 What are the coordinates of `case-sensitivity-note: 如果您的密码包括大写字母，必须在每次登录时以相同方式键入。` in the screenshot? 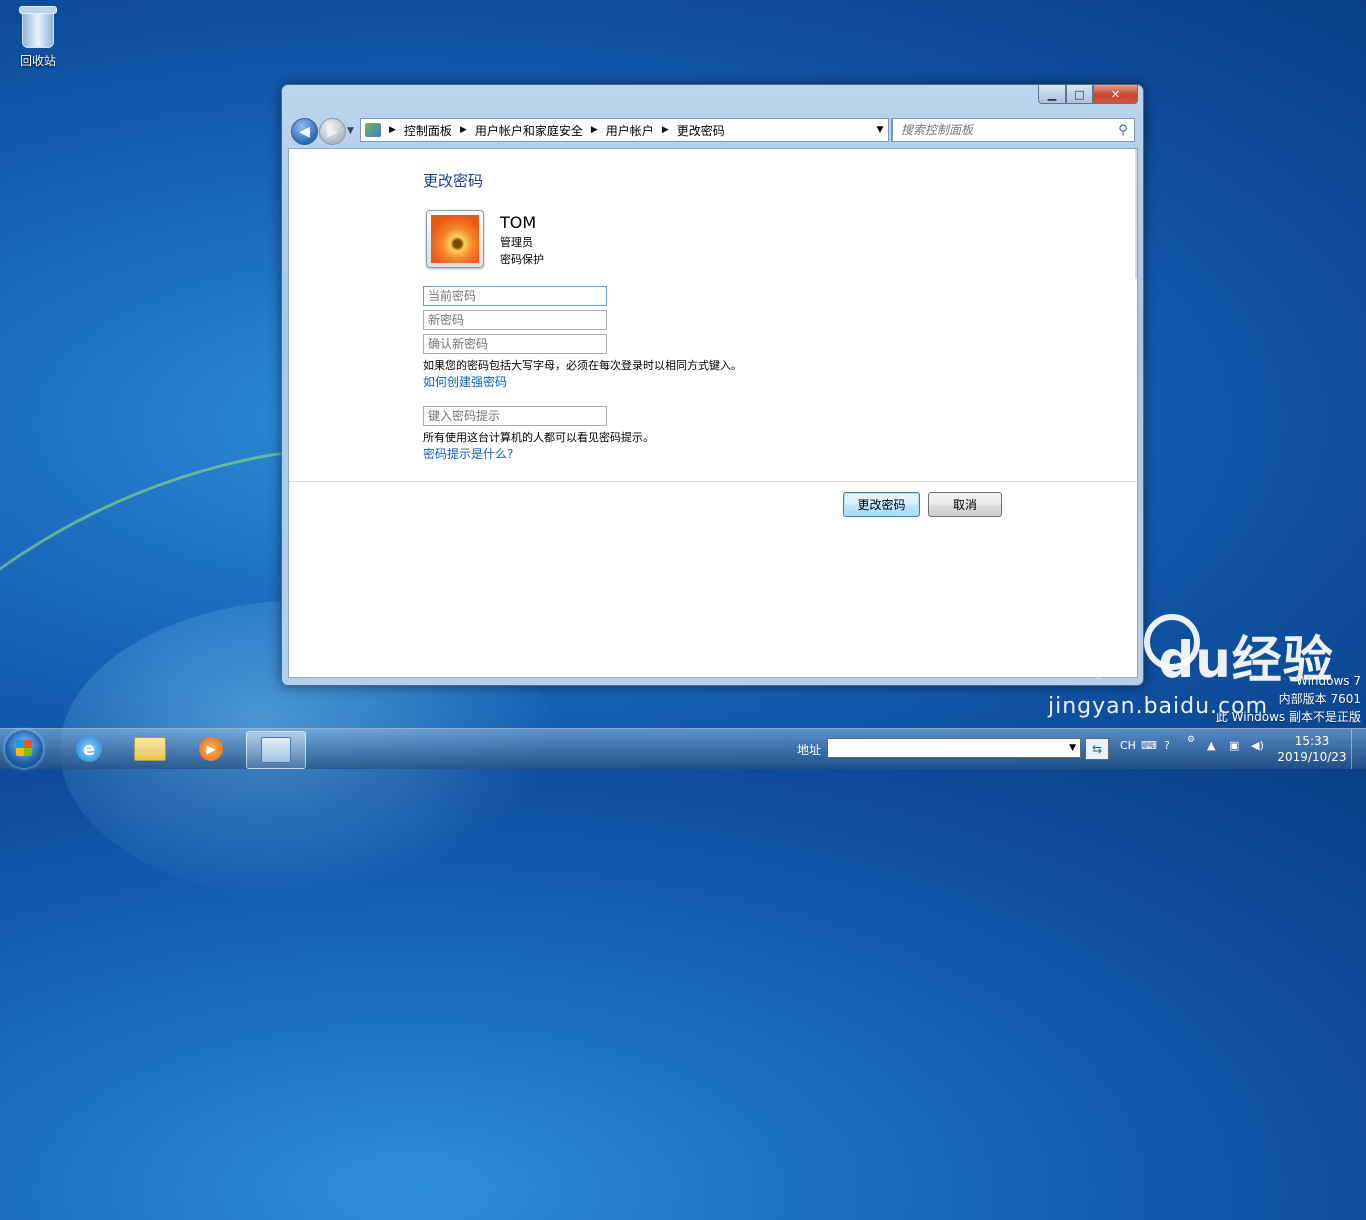 It's located at (582, 365).